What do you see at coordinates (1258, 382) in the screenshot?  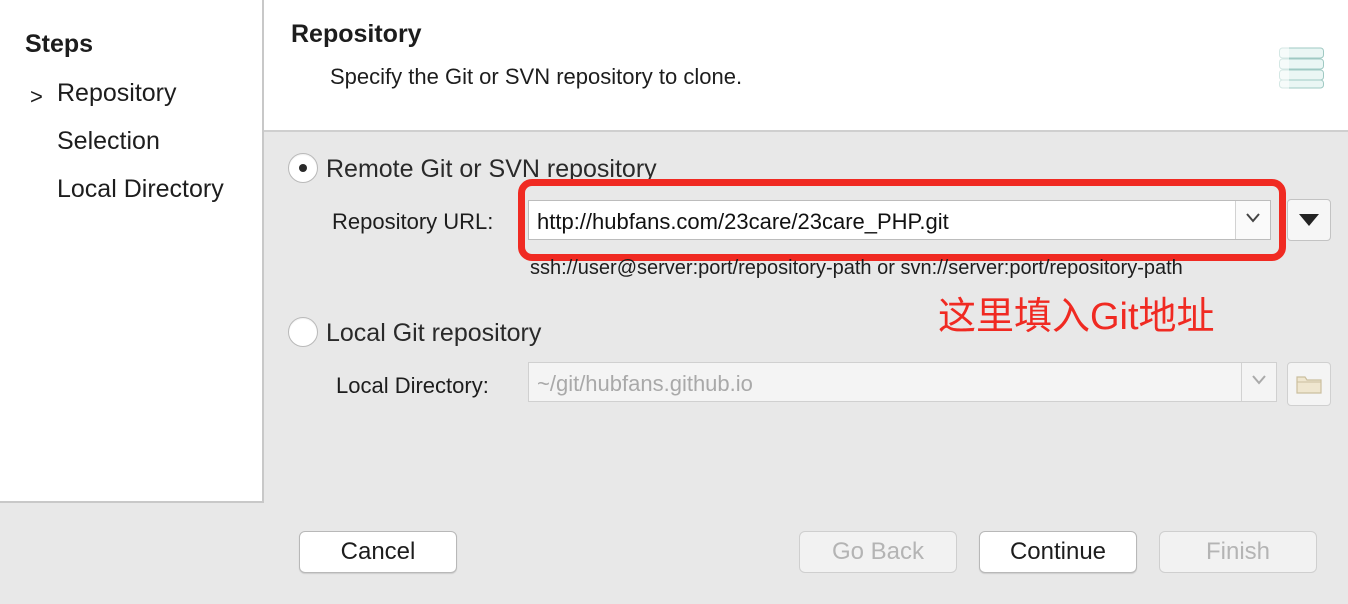 I see `chevron-down-icon` at bounding box center [1258, 382].